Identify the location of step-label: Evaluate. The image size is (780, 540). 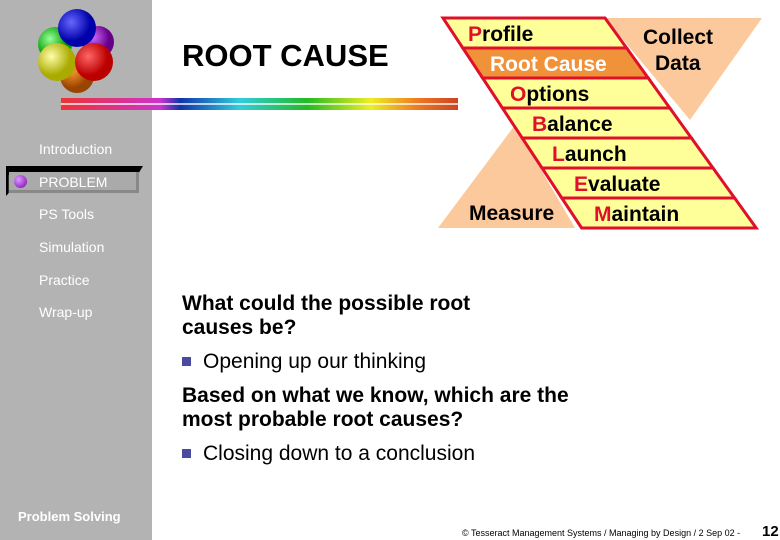
(617, 184).